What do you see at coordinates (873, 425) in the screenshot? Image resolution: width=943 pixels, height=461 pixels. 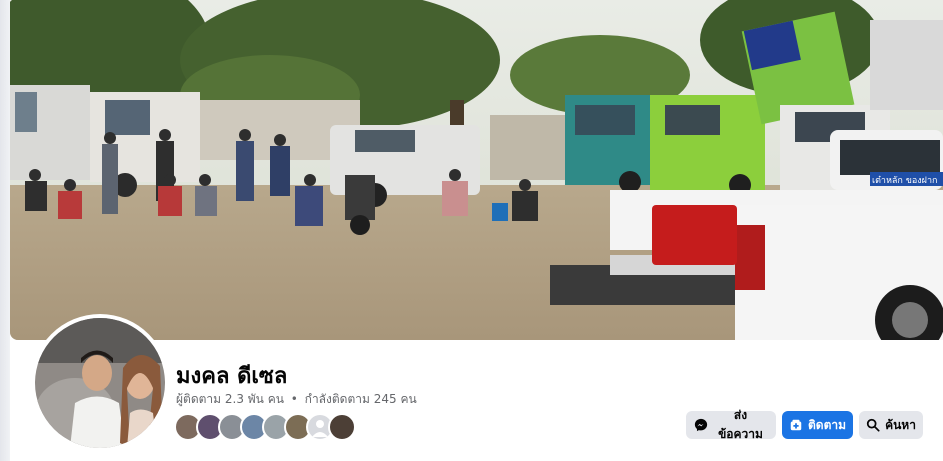 I see `search-icon` at bounding box center [873, 425].